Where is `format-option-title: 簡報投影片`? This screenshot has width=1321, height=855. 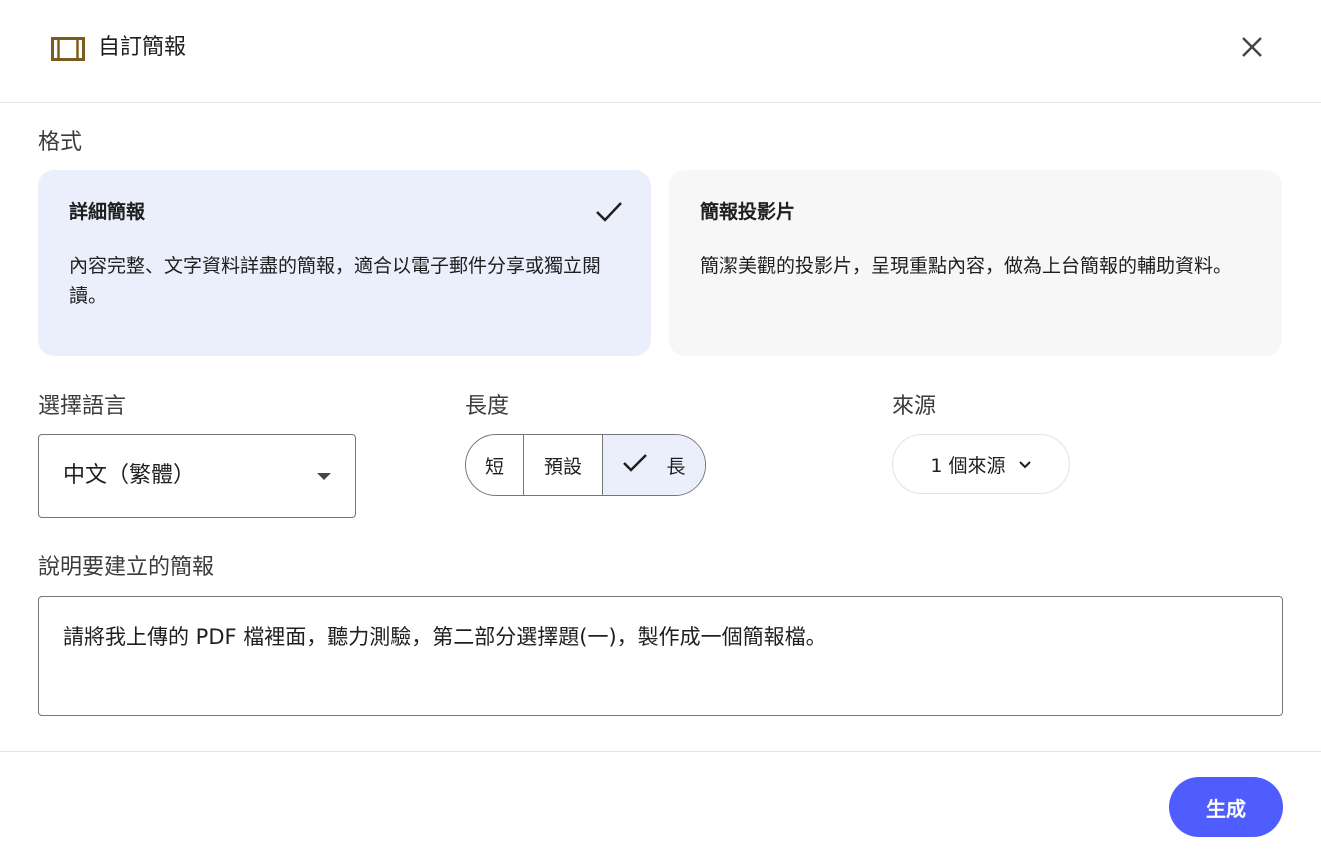
format-option-title: 簡報投影片 is located at coordinates (748, 212).